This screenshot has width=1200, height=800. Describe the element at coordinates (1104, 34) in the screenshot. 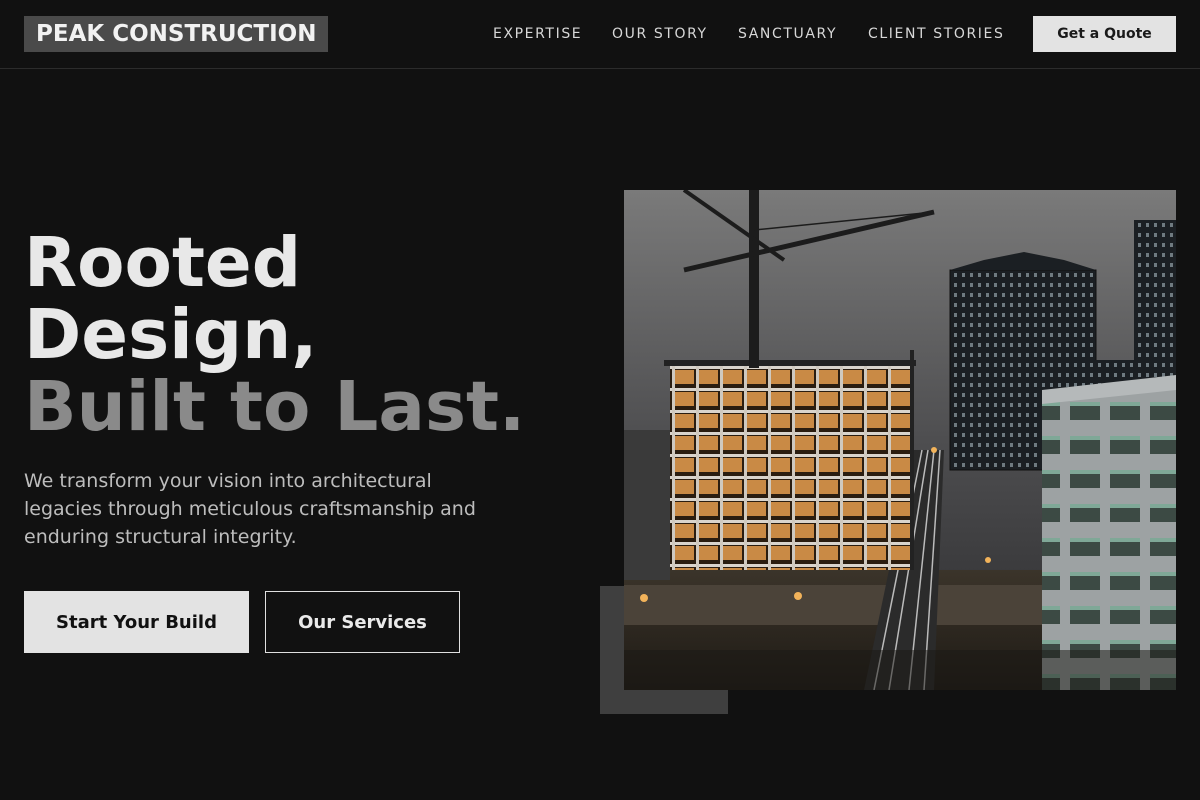

I see `get-quote-button: Get a Quote` at that location.